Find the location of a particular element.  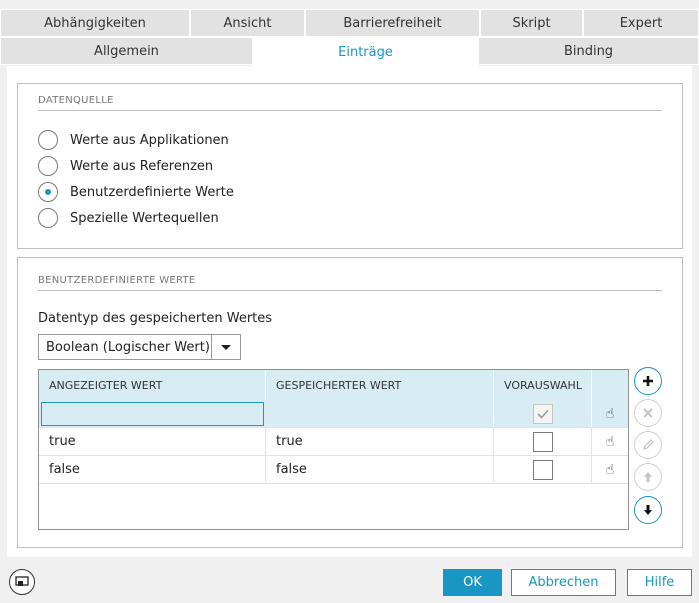

plus-icon is located at coordinates (648, 381).